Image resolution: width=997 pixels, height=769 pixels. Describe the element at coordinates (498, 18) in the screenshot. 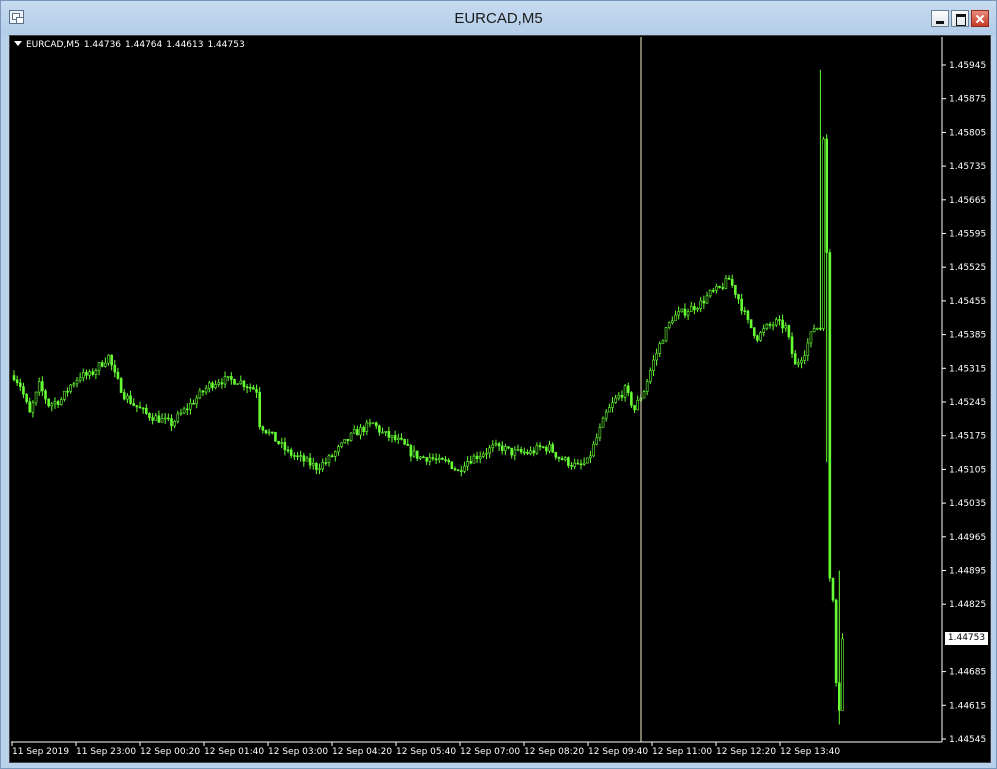

I see `title-bar: EURCAD,M5` at that location.